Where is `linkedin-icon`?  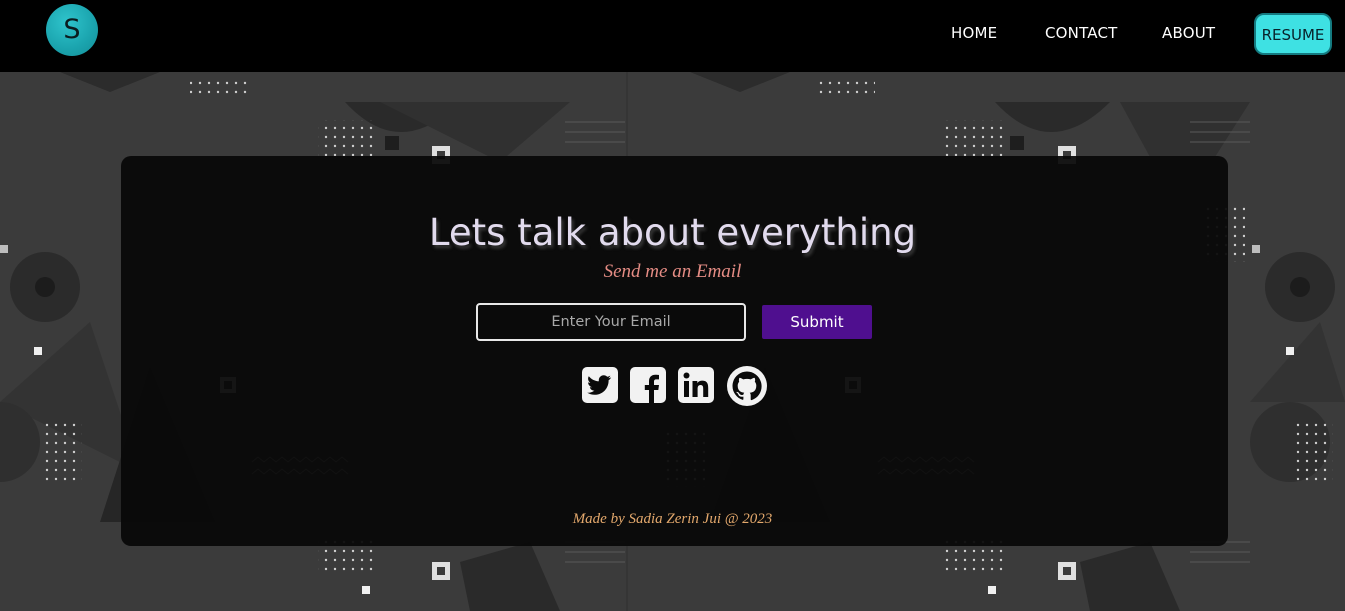 linkedin-icon is located at coordinates (696, 385).